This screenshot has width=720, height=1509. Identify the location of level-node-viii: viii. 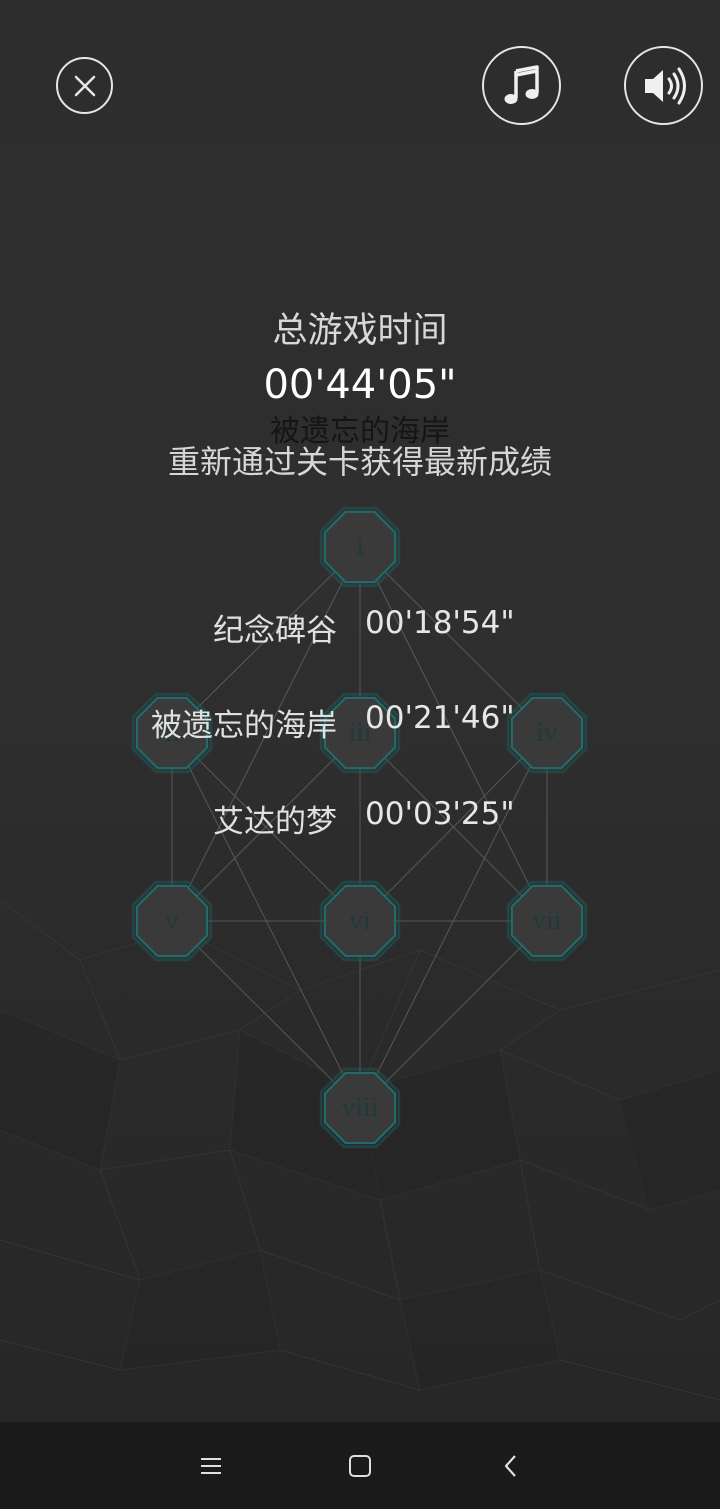
(360, 1108).